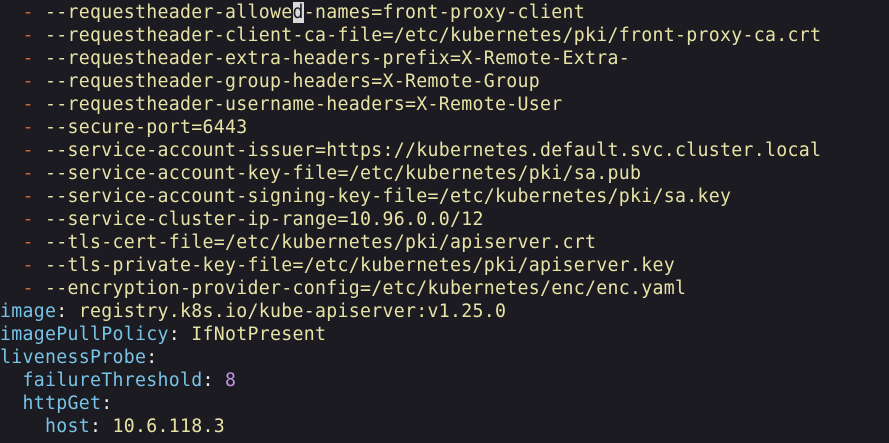 The width and height of the screenshot is (889, 443). Describe the element at coordinates (264, 219) in the screenshot. I see `arg-text: --service-cluster-ip-range=10.96.0.0/12` at that location.